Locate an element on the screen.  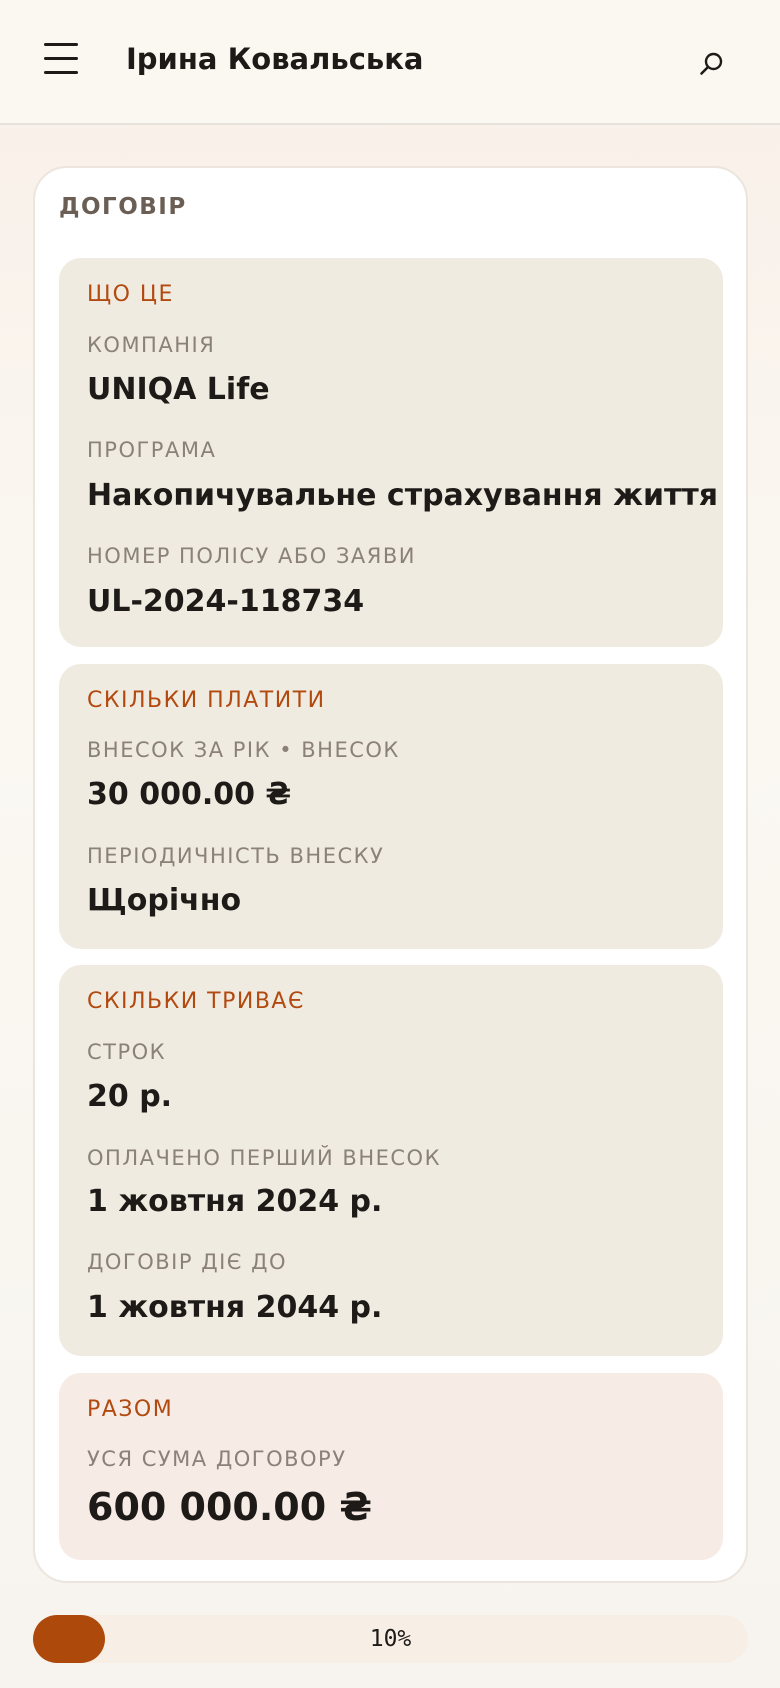
section-total: РАЗОМ УСЯ СУМА ДОГОВОРУ 600 000.00 ₴ is located at coordinates (391, 1466).